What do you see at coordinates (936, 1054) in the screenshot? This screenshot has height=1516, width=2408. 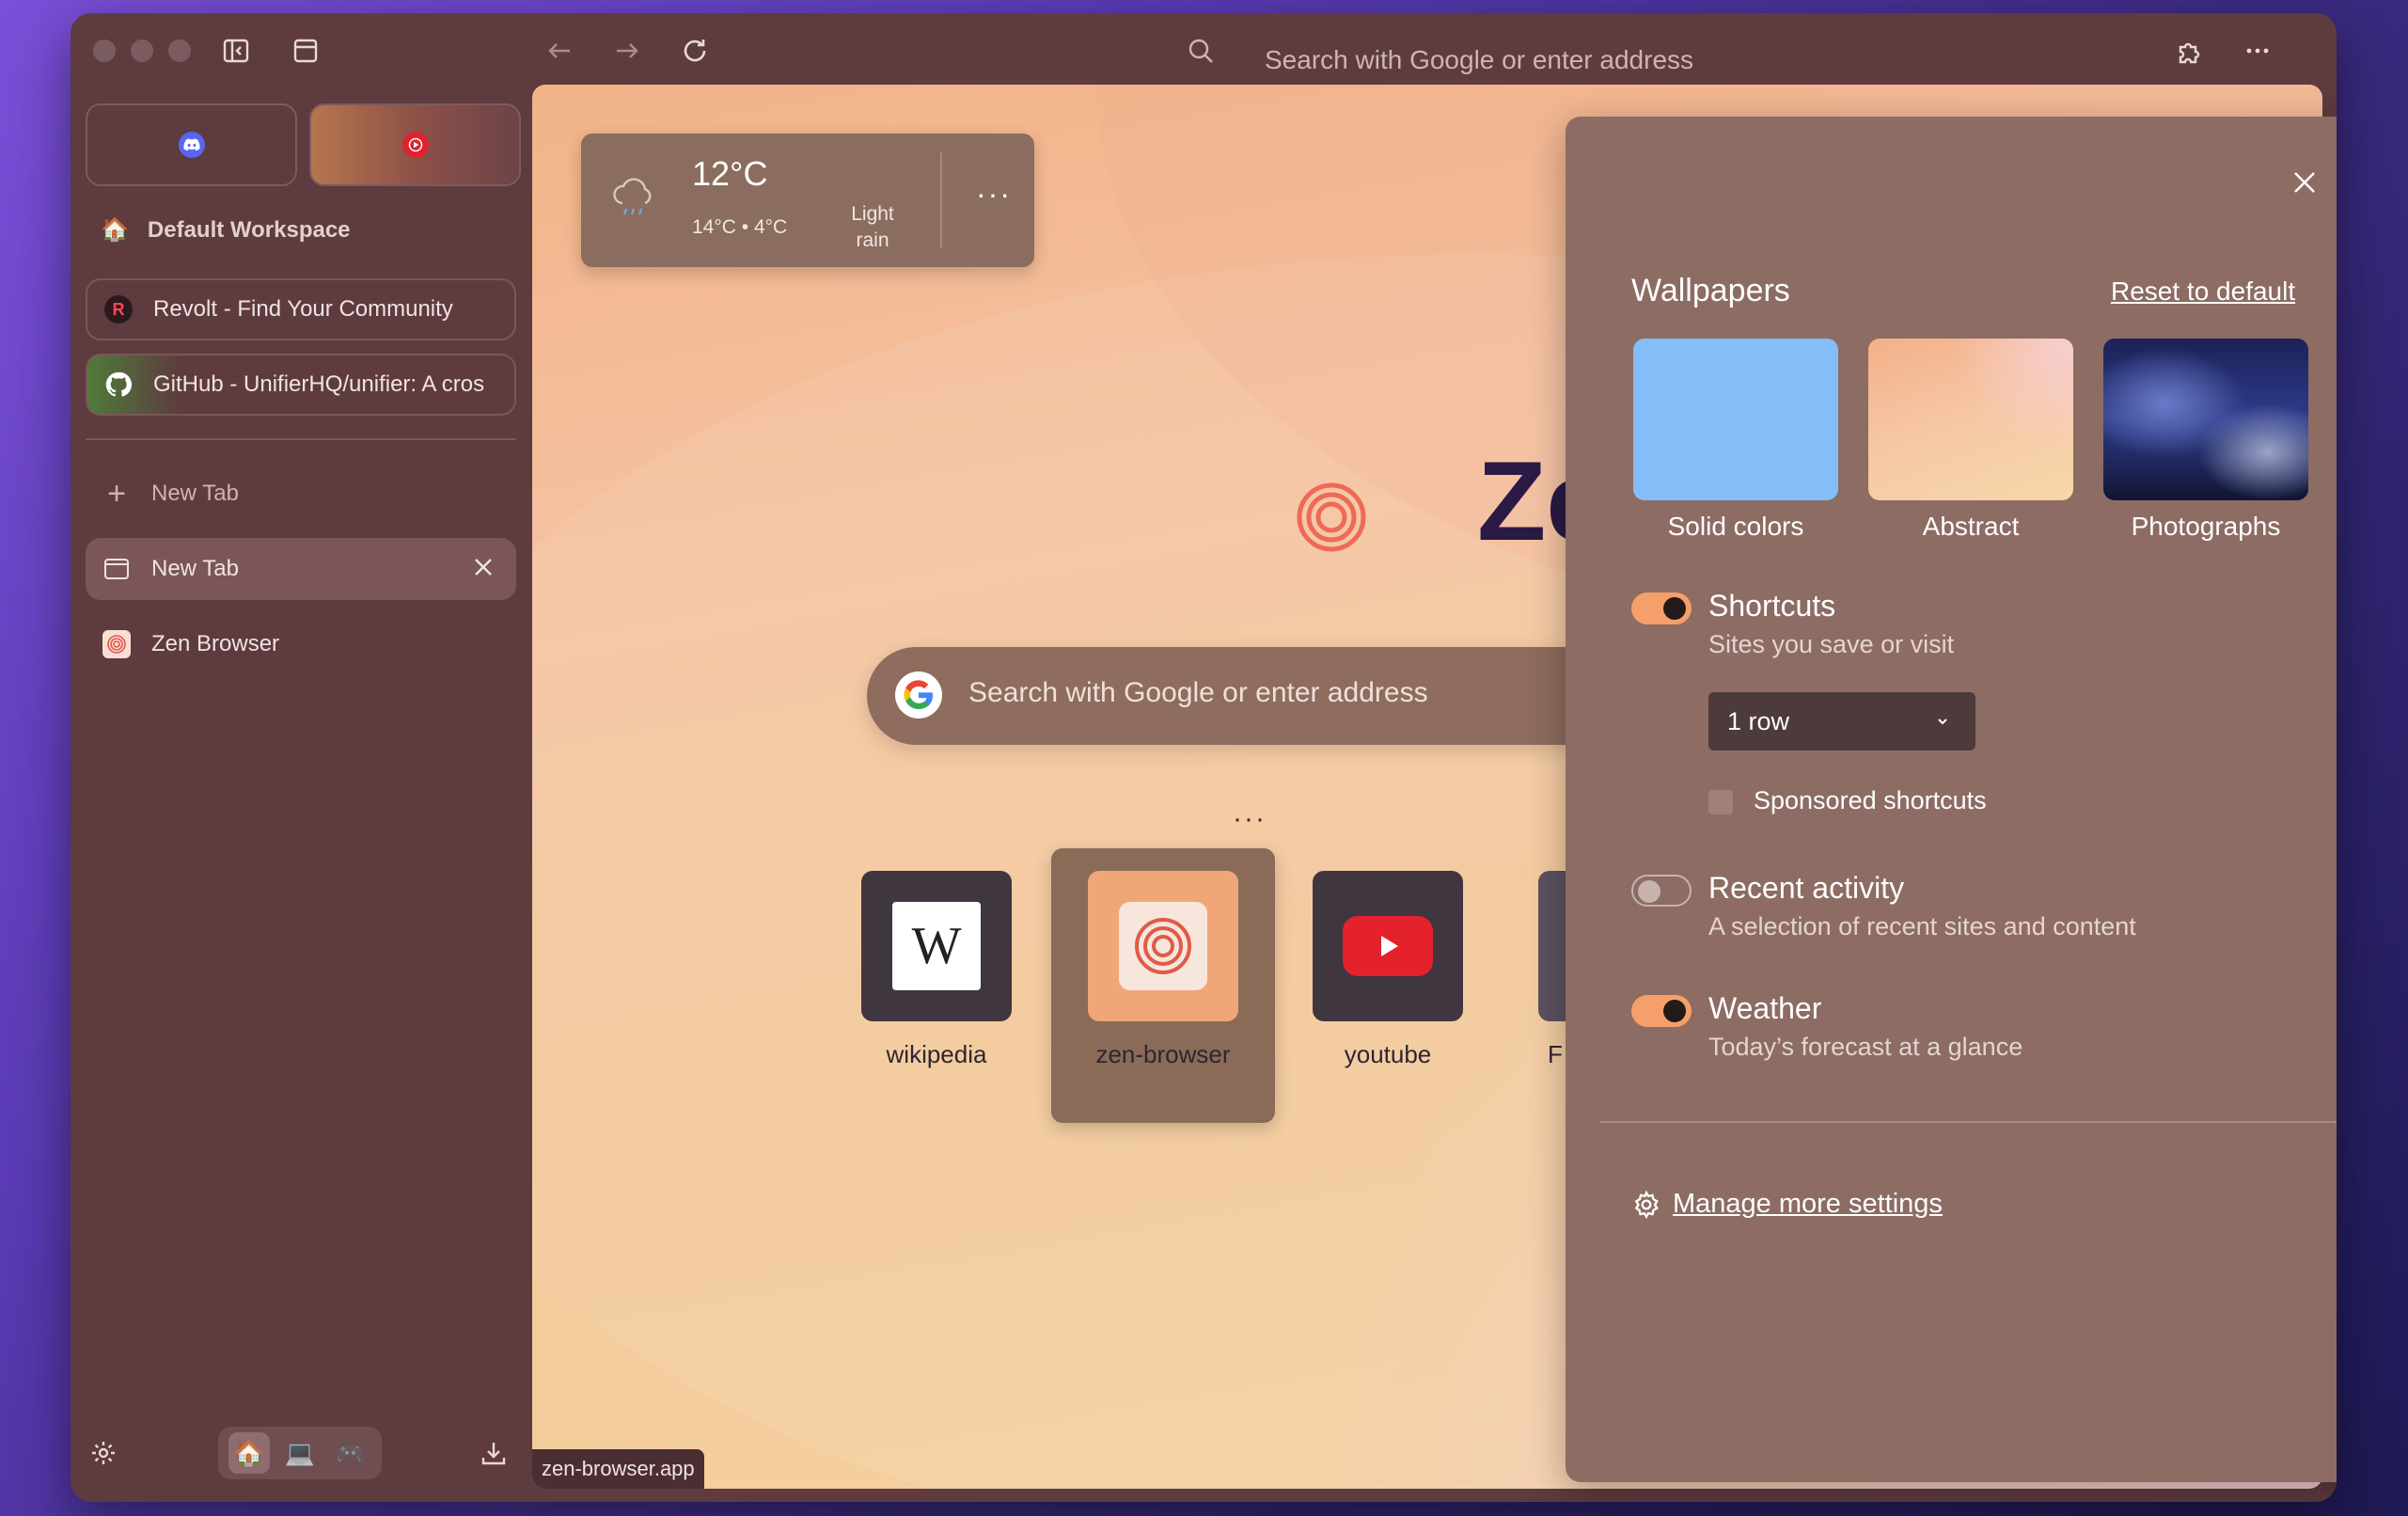 I see `shortcut-label: wikipedia` at bounding box center [936, 1054].